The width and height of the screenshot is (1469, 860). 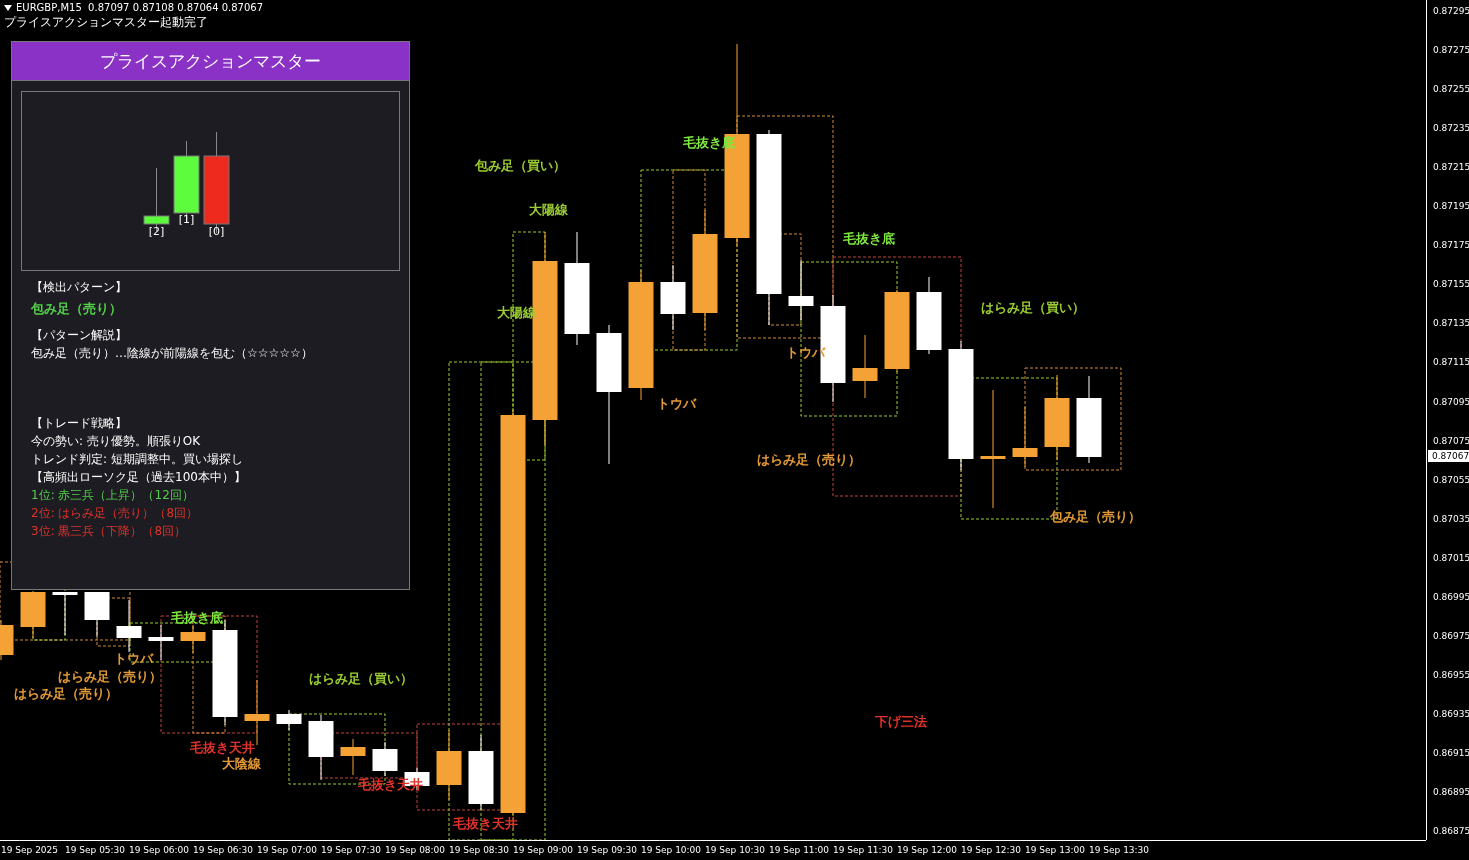 I want to click on time-label: 19 Sep 13:00, so click(x=1055, y=850).